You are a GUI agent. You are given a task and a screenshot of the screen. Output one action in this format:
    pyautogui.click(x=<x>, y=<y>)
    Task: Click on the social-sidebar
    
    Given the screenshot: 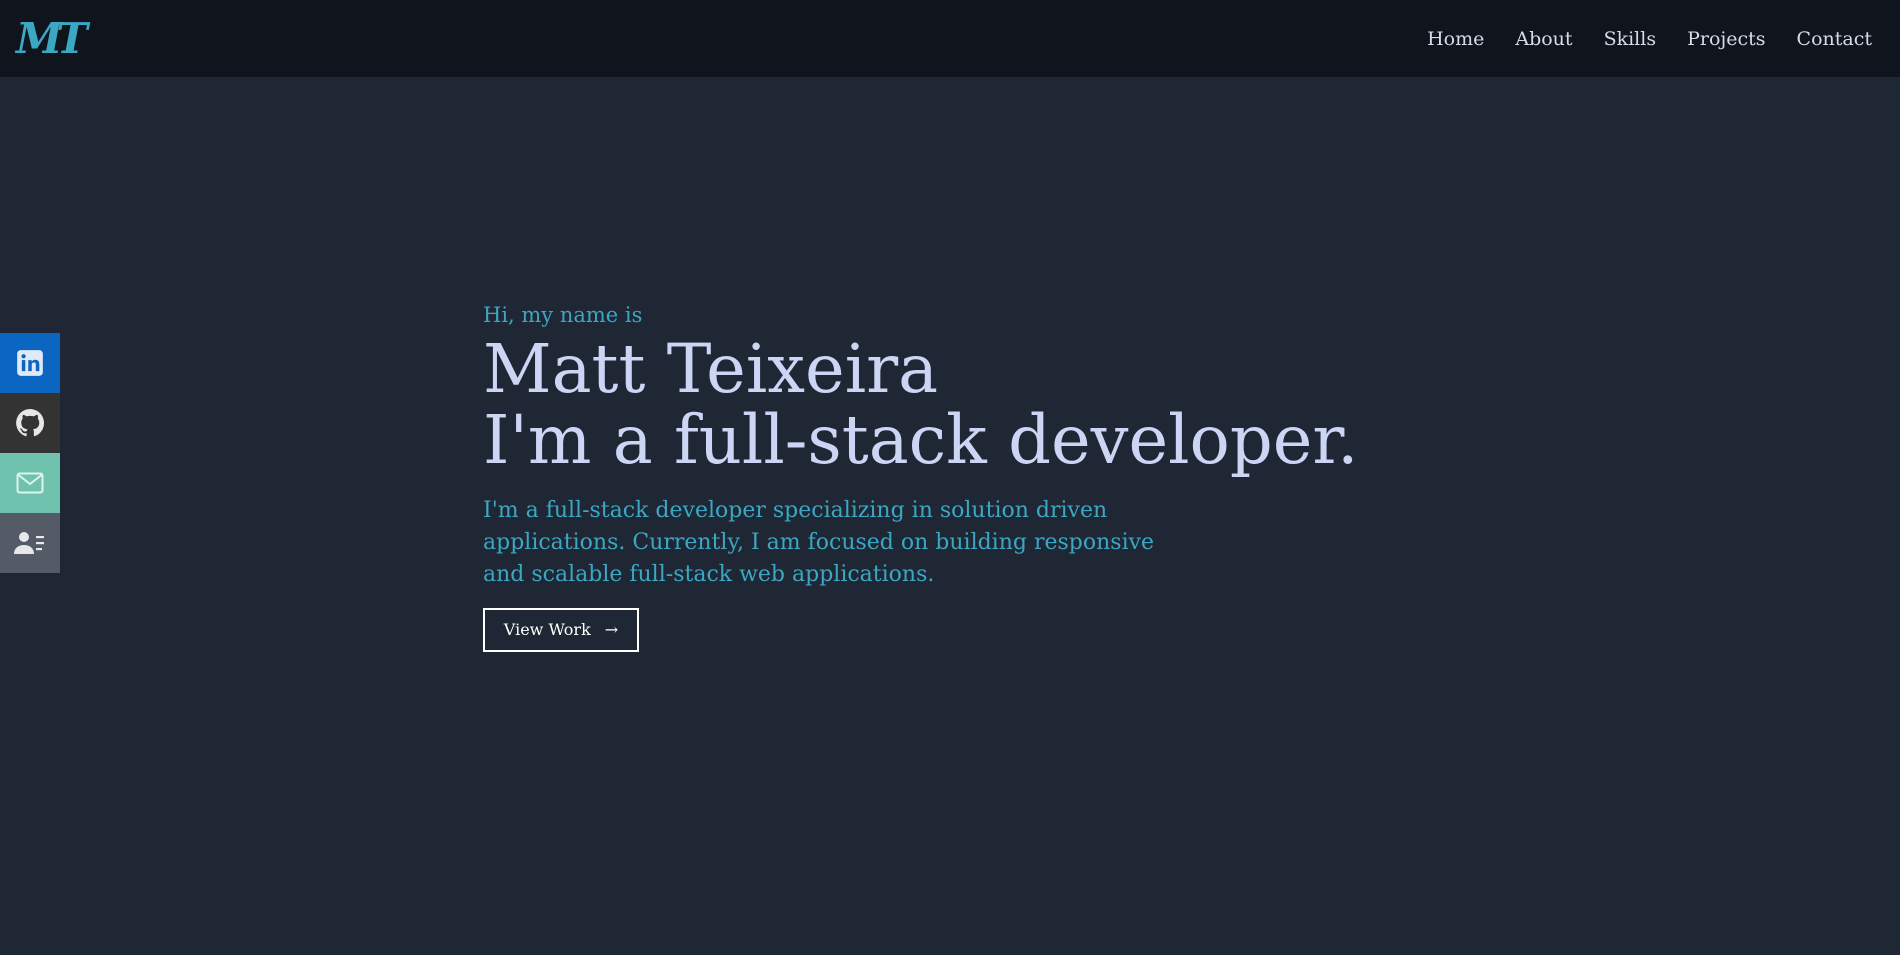 What is the action you would take?
    pyautogui.click(x=30, y=453)
    